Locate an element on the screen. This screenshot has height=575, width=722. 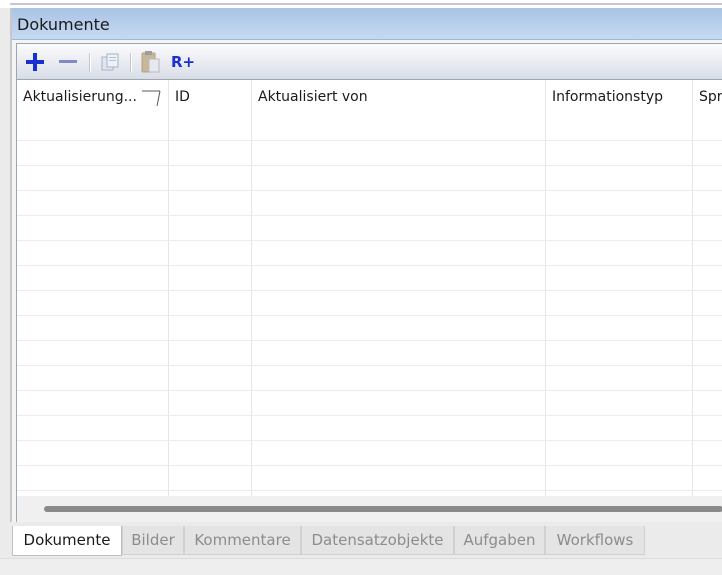
tab-datensatzobjekte: Datensatzobjekte is located at coordinates (377, 540).